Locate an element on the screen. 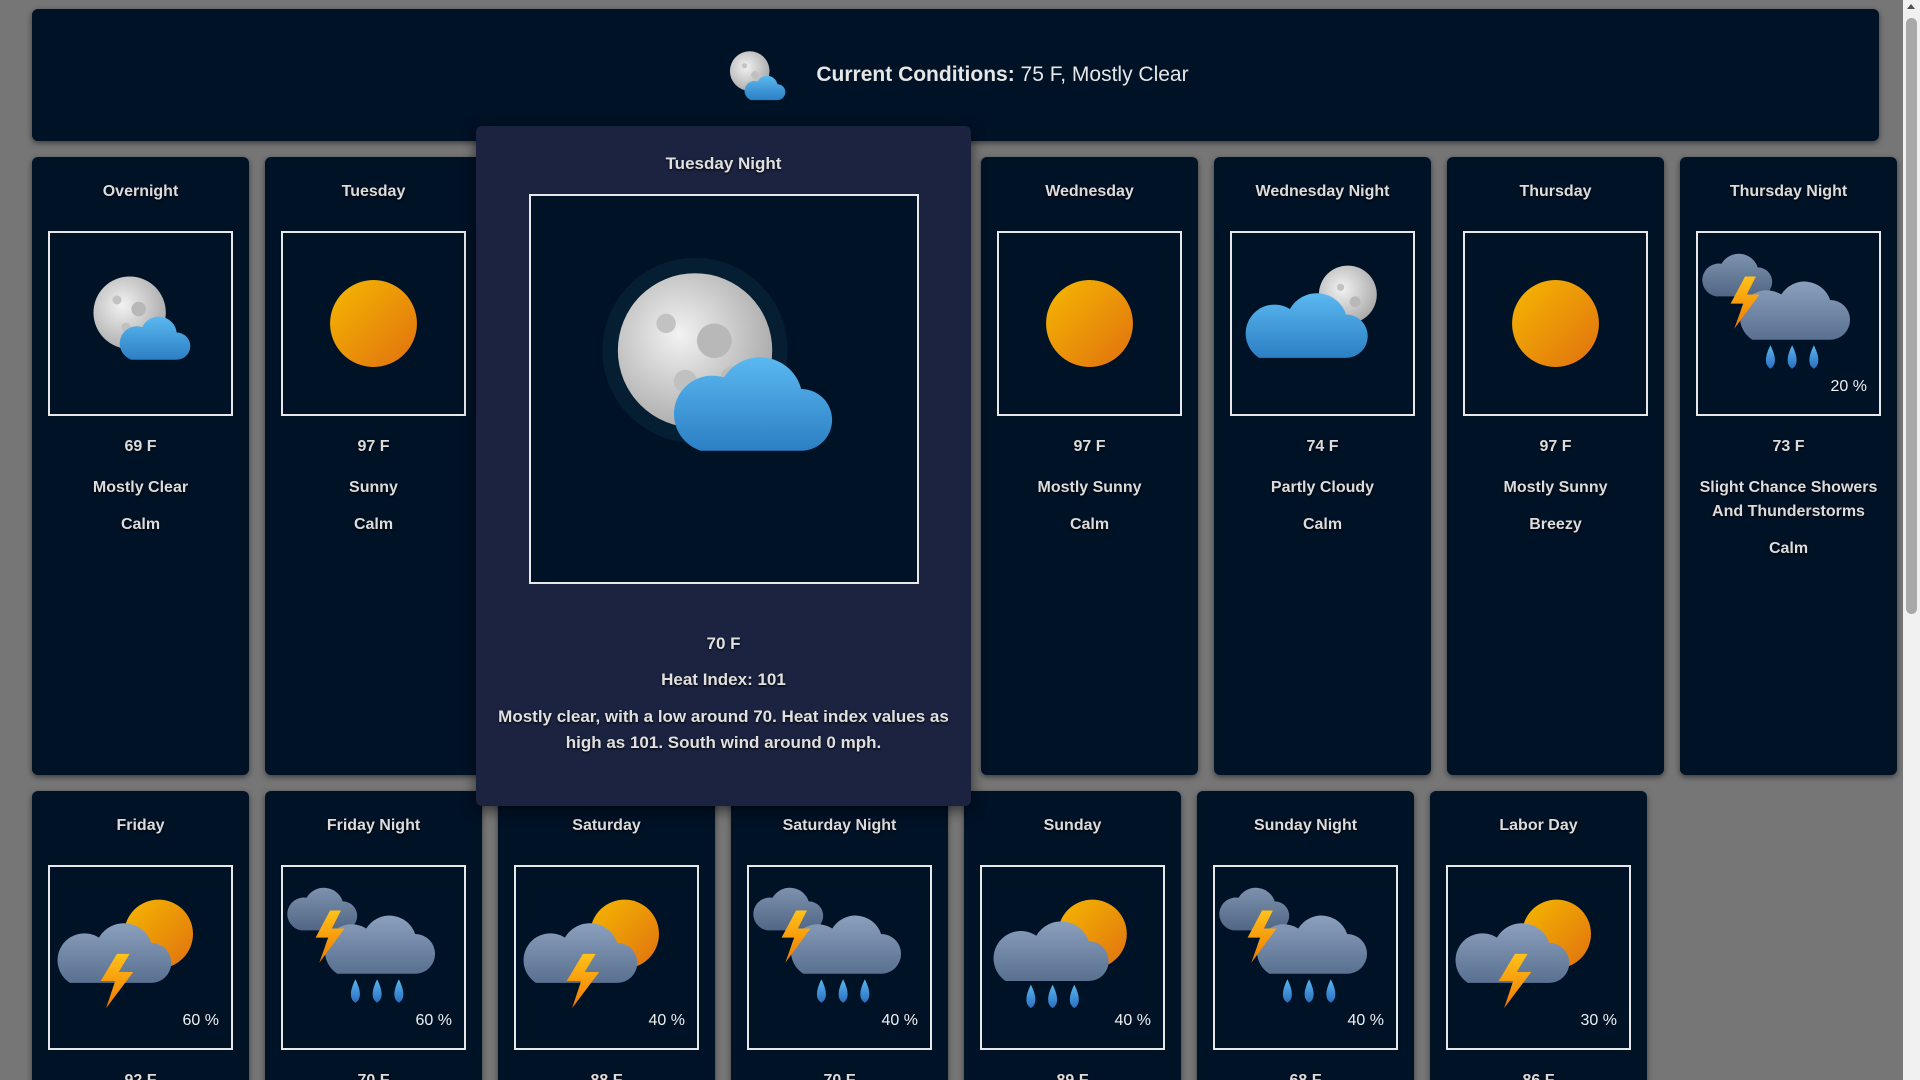 This screenshot has width=1920, height=1080. forecast-period-name: Saturday is located at coordinates (606, 825).